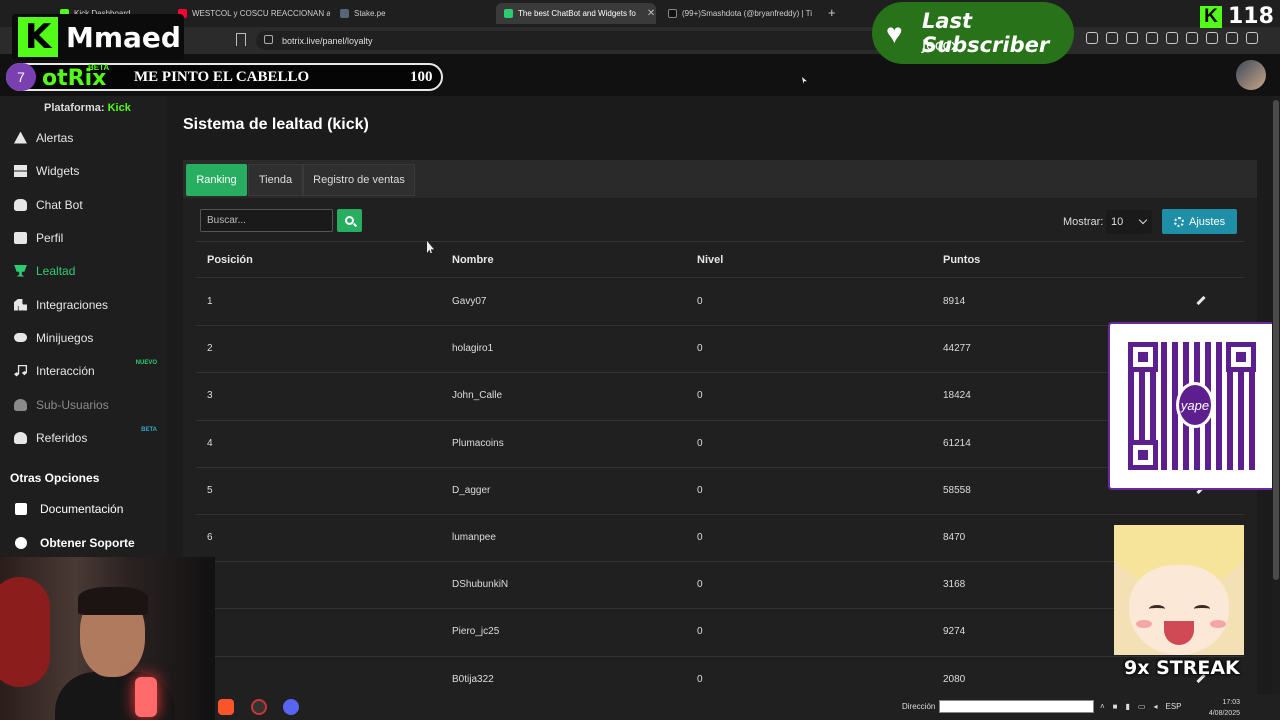  I want to click on tab-registro-ventas: Registro de ventas, so click(359, 180).